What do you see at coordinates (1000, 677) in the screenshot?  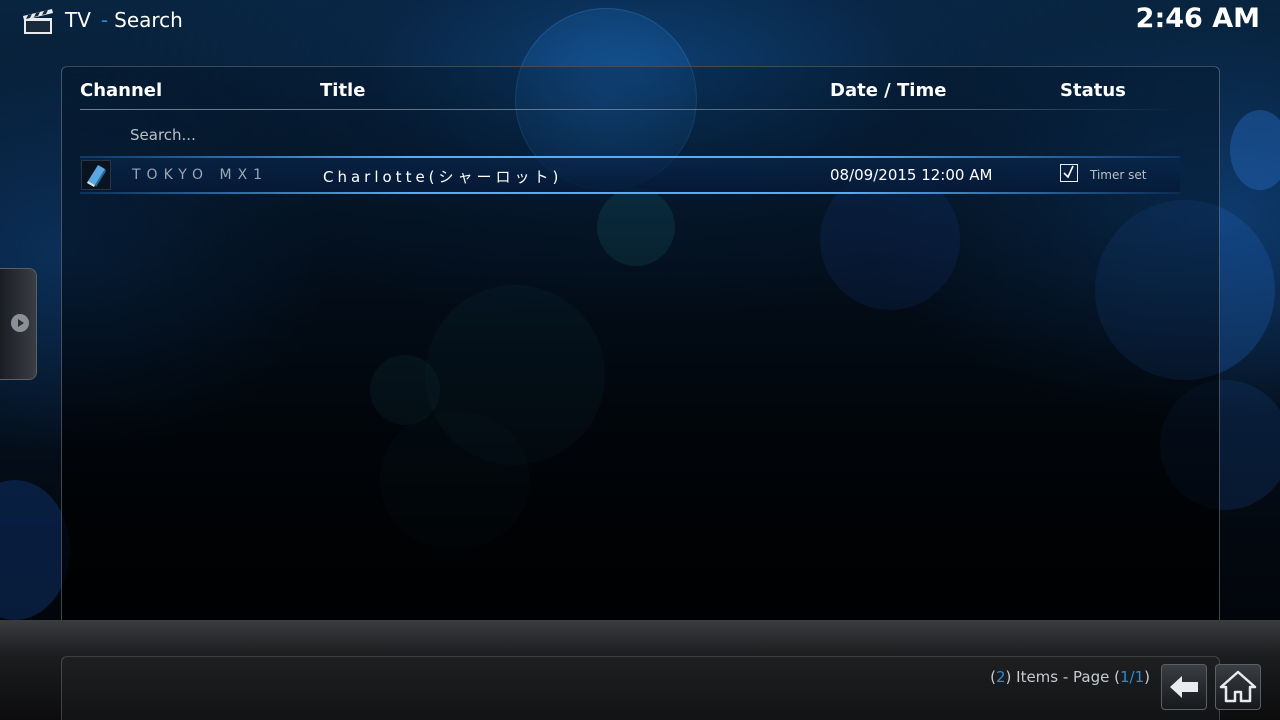 I see `items-count: 2` at bounding box center [1000, 677].